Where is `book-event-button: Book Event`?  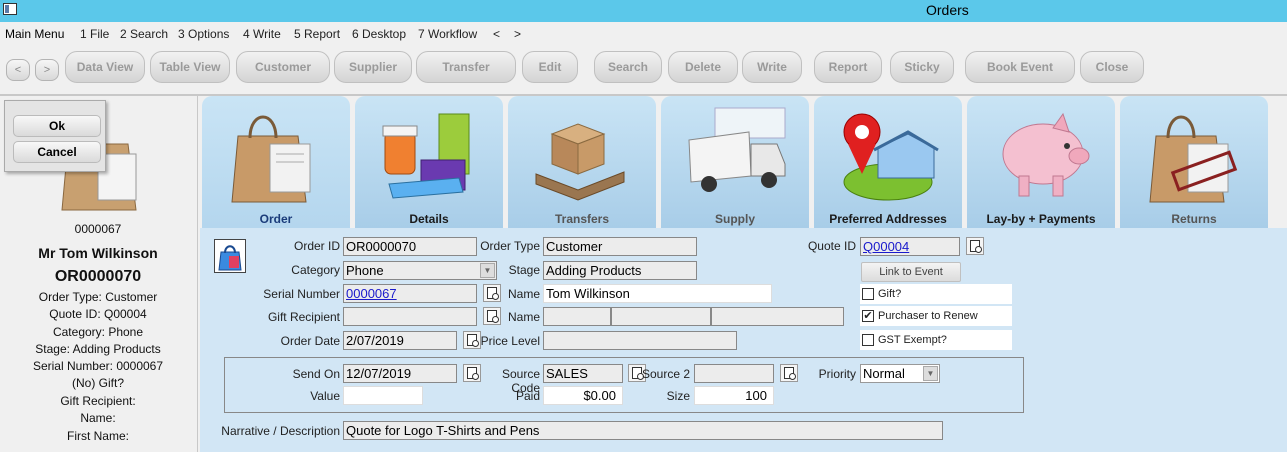 book-event-button: Book Event is located at coordinates (1020, 67).